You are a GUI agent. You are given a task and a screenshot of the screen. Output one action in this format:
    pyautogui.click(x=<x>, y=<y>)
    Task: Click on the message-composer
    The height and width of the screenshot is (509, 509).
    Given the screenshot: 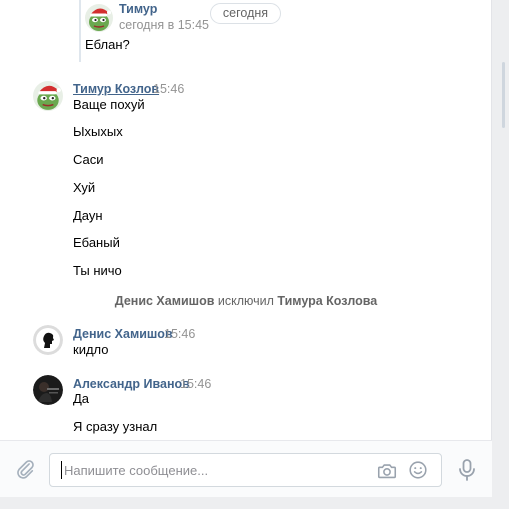 What is the action you would take?
    pyautogui.click(x=246, y=468)
    